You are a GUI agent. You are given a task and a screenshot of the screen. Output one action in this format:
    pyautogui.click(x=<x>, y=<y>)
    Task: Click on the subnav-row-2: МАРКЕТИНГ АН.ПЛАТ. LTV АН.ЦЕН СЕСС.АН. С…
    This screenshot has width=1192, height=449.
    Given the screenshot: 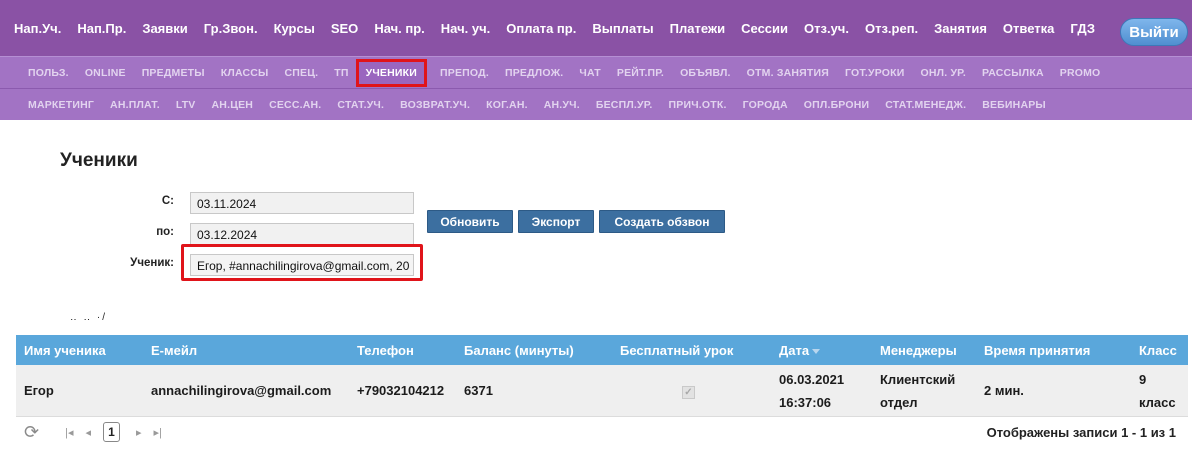 What is the action you would take?
    pyautogui.click(x=596, y=104)
    